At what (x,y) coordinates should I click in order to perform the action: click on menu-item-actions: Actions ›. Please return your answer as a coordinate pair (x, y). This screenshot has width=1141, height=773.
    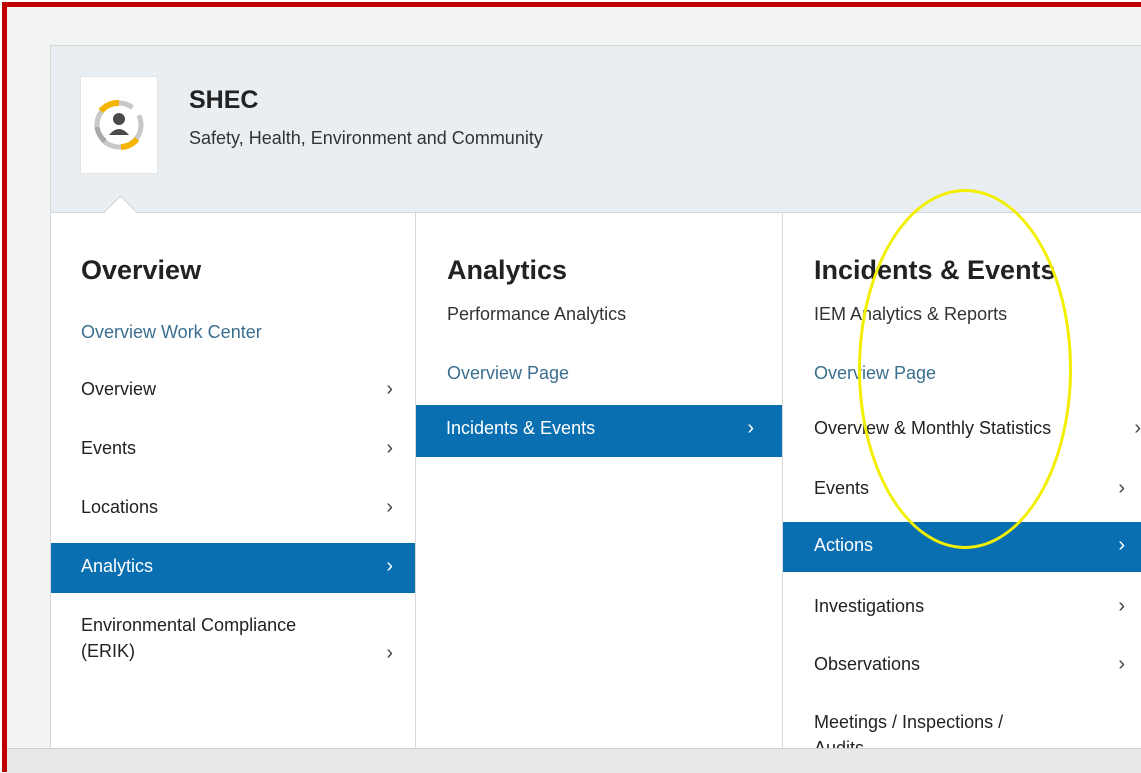
    Looking at the image, I should click on (962, 547).